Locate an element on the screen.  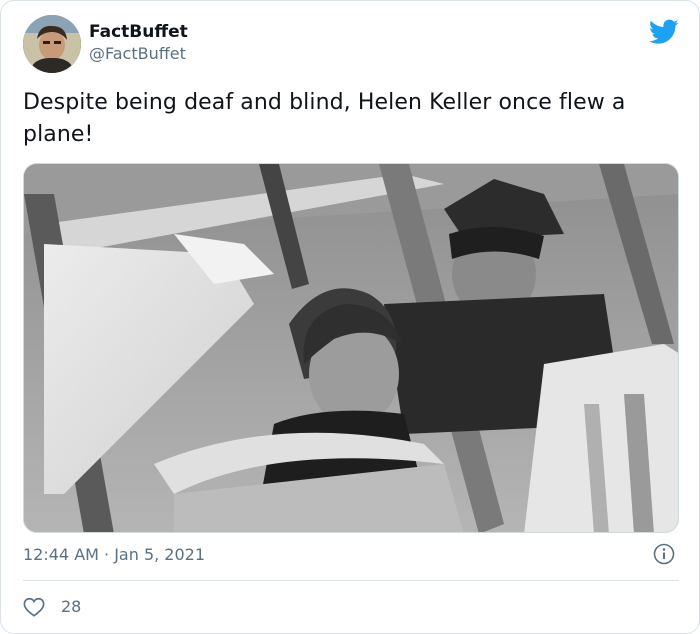
twitter-bird-icon is located at coordinates (664, 32).